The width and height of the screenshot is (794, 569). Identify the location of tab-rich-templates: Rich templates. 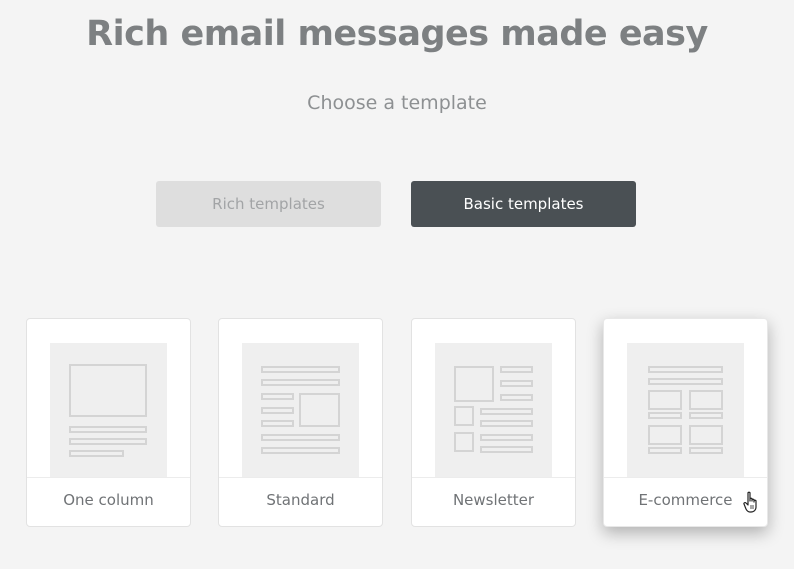
(268, 204).